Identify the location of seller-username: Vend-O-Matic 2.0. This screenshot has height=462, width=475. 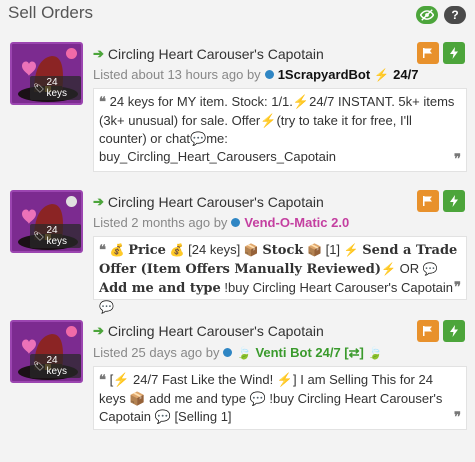
(296, 222).